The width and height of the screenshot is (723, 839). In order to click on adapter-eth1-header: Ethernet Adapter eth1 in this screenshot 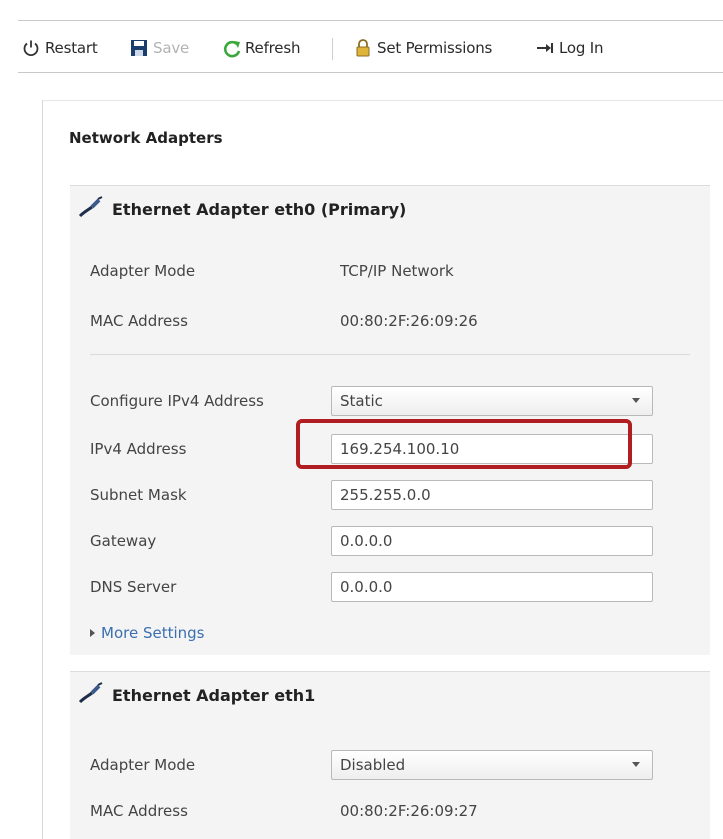, I will do `click(196, 695)`.